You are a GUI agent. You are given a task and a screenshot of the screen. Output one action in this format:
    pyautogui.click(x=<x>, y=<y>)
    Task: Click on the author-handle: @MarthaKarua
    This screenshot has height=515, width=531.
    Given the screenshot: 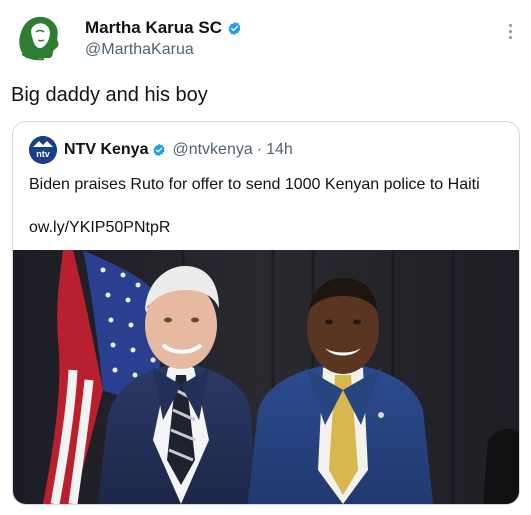 What is the action you would take?
    pyautogui.click(x=139, y=50)
    